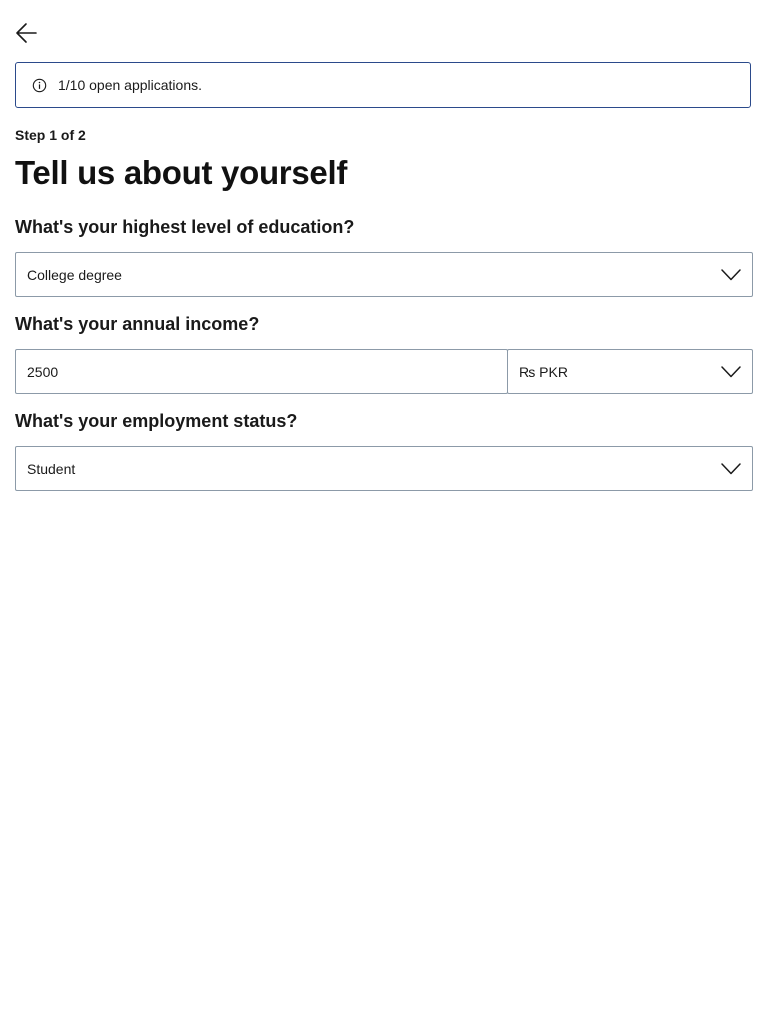 Image resolution: width=768 pixels, height=1024 pixels. What do you see at coordinates (181, 172) in the screenshot?
I see `page-title: Tell us about yourself` at bounding box center [181, 172].